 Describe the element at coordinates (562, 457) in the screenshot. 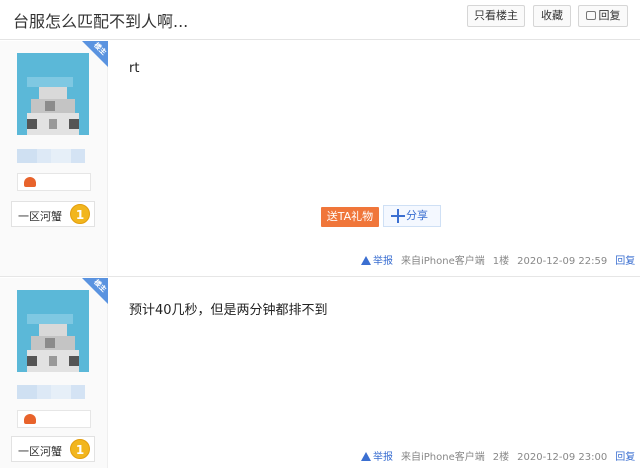

I see `post-time: 2020-12-09 23:00` at that location.